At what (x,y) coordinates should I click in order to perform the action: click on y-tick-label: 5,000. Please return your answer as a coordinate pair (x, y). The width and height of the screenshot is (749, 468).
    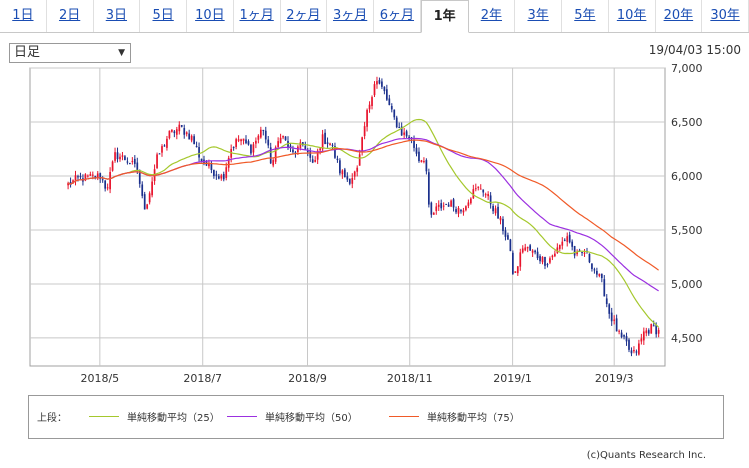
    Looking at the image, I should click on (687, 284).